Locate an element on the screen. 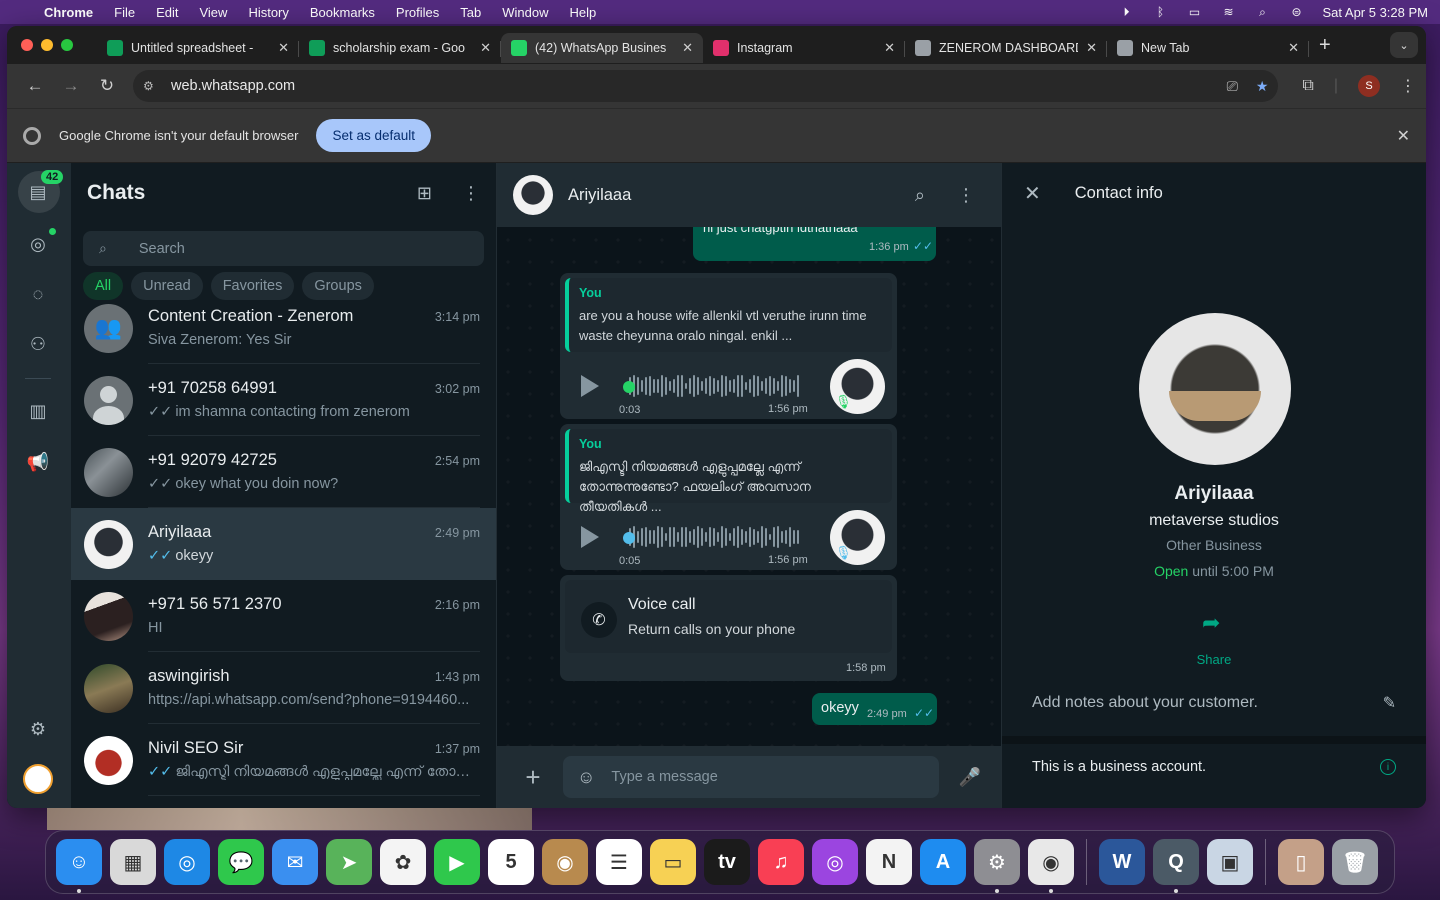 The image size is (1440, 900). browser-tab: New Tab ✕ is located at coordinates (1208, 48).